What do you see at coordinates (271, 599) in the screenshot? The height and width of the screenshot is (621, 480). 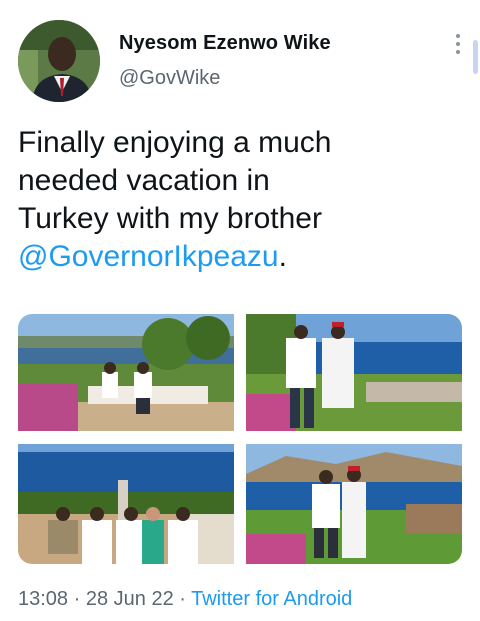 I see `tweet-source-link: Twitter for Android` at bounding box center [271, 599].